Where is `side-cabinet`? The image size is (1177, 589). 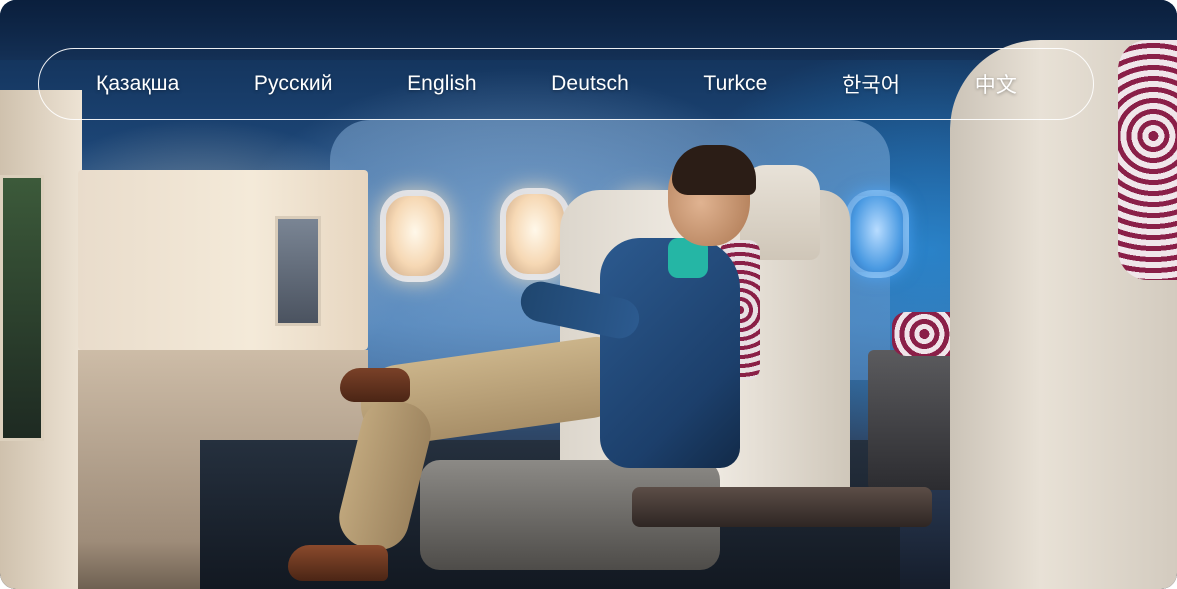 side-cabinet is located at coordinates (223, 260).